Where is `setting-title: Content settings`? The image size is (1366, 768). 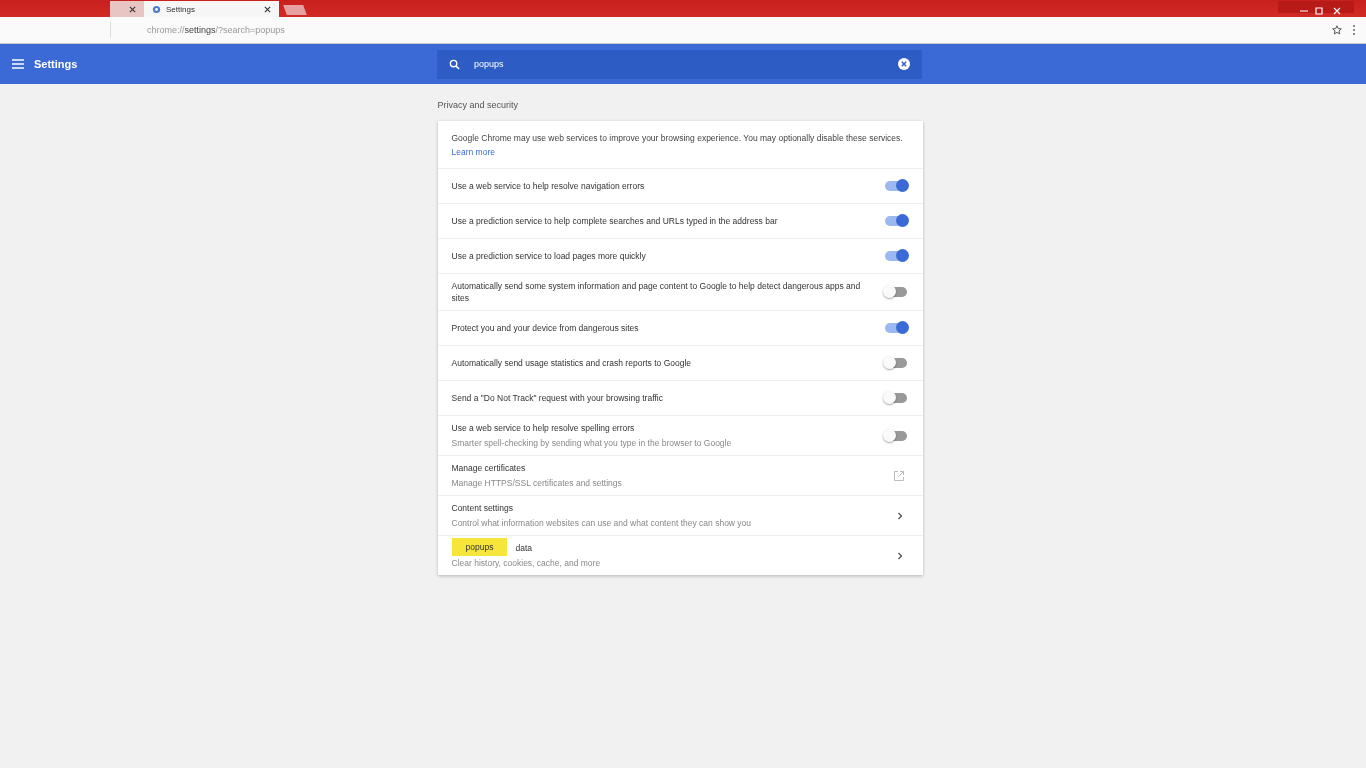 setting-title: Content settings is located at coordinates (482, 508).